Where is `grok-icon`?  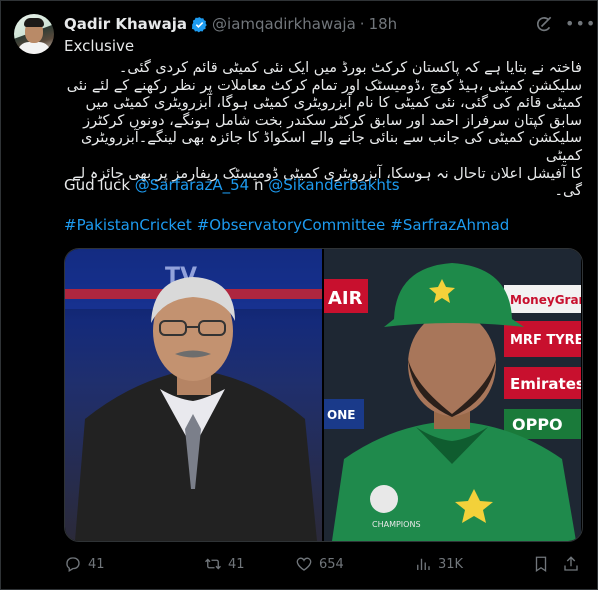
grok-icon is located at coordinates (544, 24).